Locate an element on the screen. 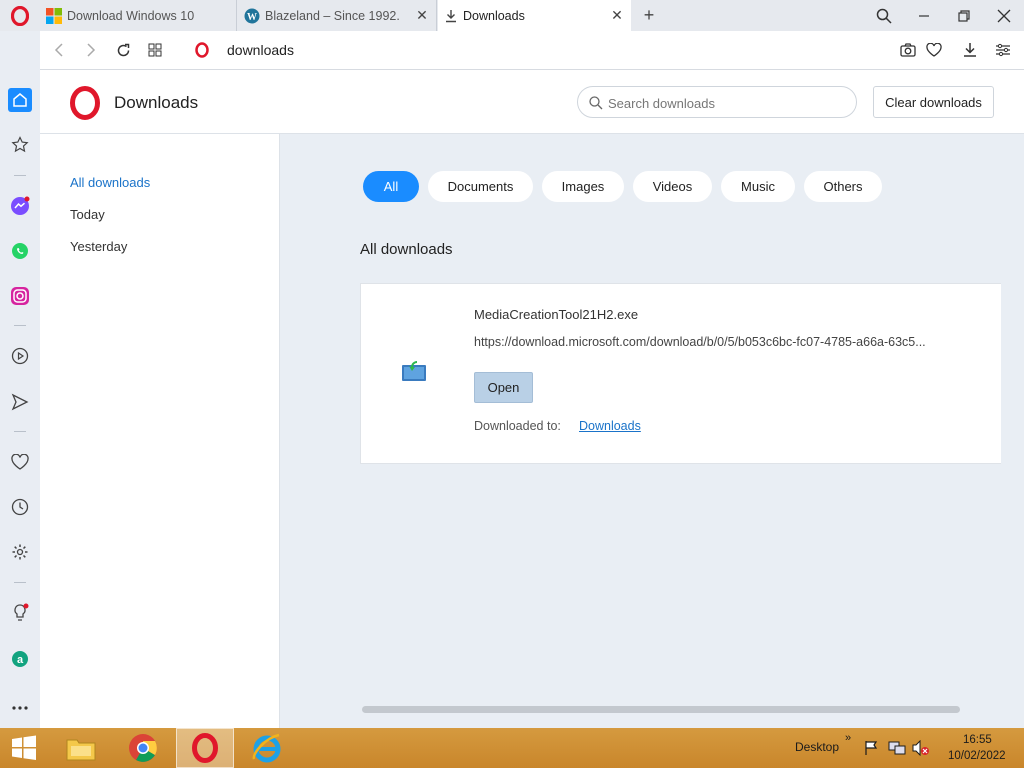 This screenshot has width=1024, height=768. sidebar-tips is located at coordinates (20, 613).